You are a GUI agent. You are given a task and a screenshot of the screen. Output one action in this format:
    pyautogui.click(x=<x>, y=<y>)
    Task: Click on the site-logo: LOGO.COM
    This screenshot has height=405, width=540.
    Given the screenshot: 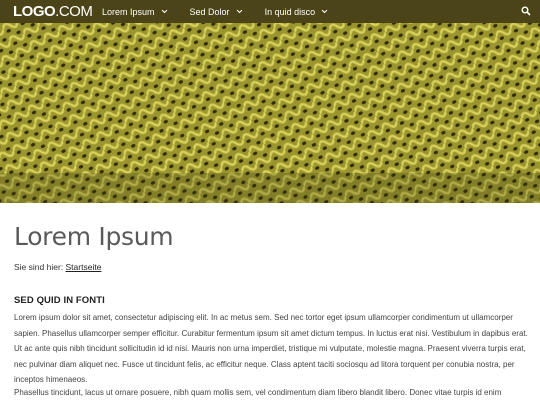 What is the action you would take?
    pyautogui.click(x=53, y=11)
    